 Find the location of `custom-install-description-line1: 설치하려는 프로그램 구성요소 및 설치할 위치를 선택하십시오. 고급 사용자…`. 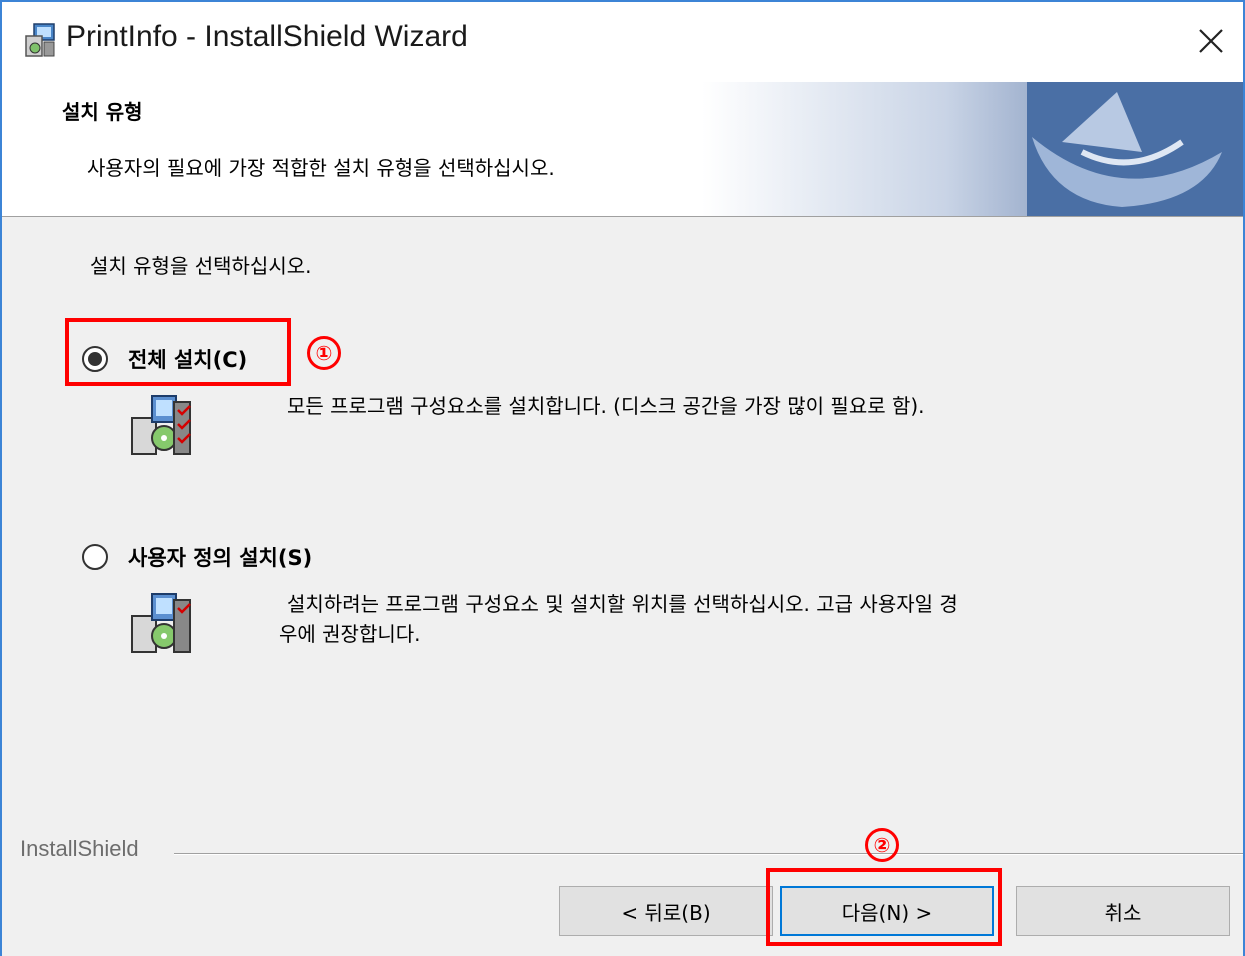

custom-install-description-line1: 설치하려는 프로그램 구성요소 및 설치할 위치를 선택하십시오. 고급 사용자… is located at coordinates (622, 604).